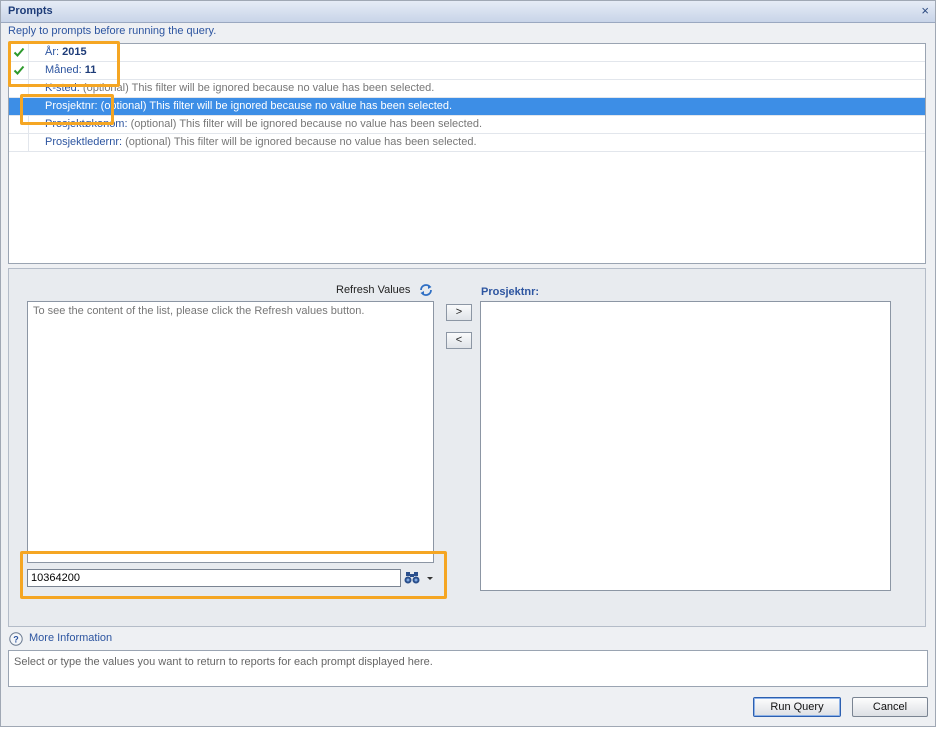  I want to click on run-query-button: Run Query, so click(797, 707).